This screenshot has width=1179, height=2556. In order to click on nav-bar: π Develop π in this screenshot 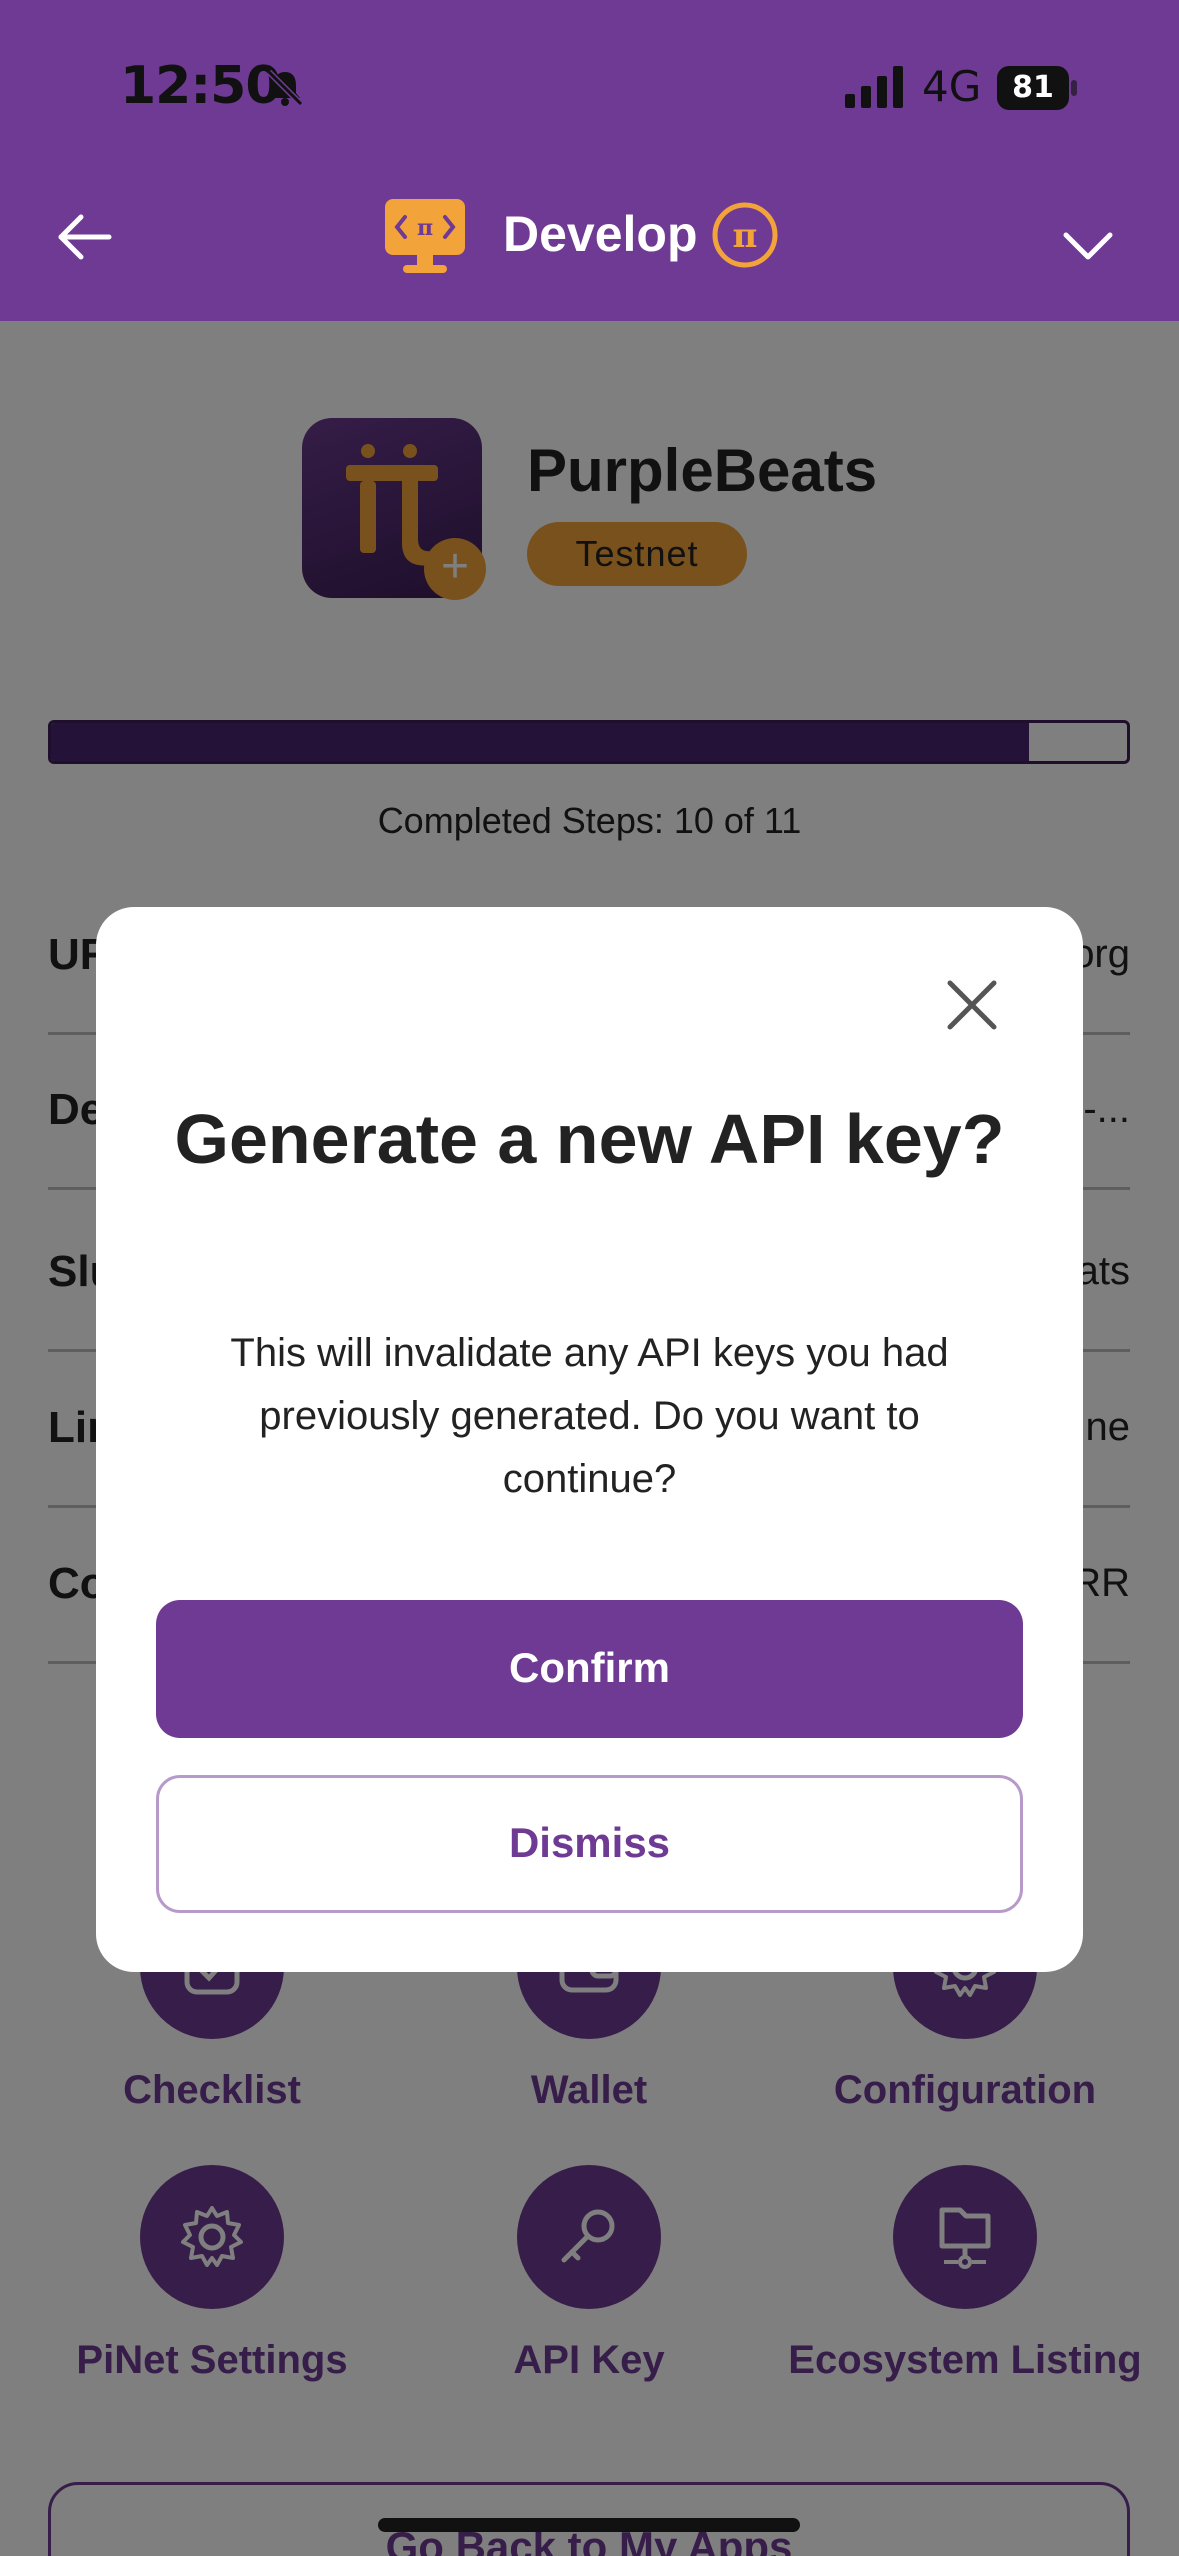, I will do `click(589, 248)`.